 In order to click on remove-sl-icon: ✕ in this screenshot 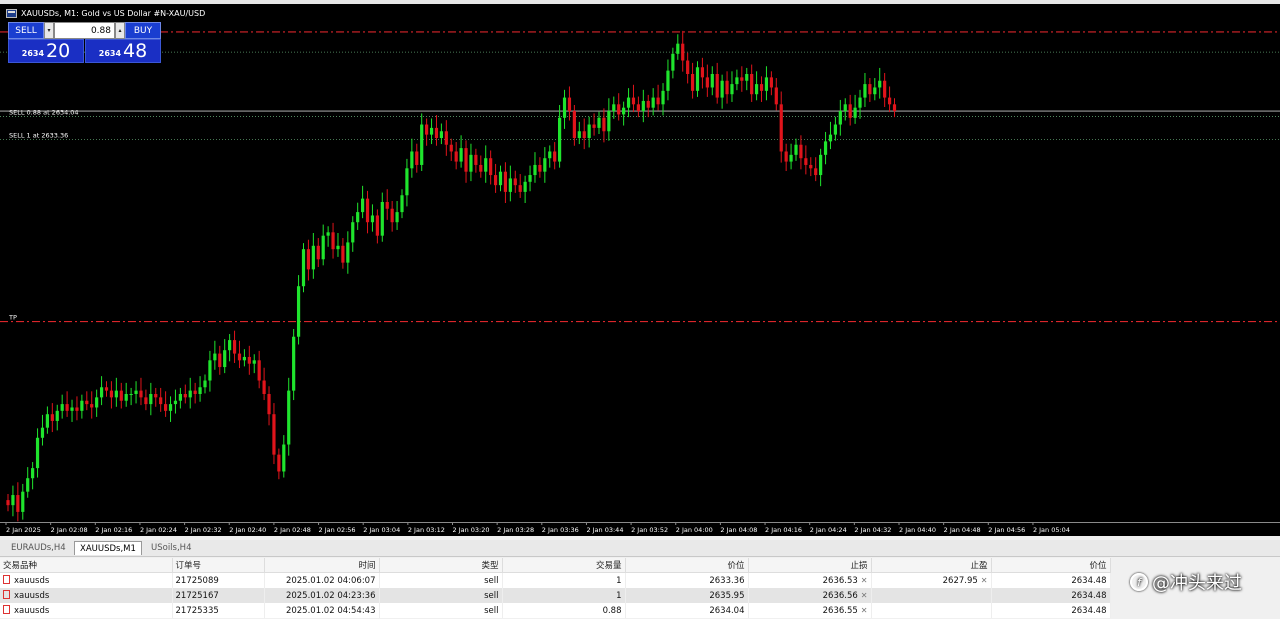, I will do `click(864, 595)`.